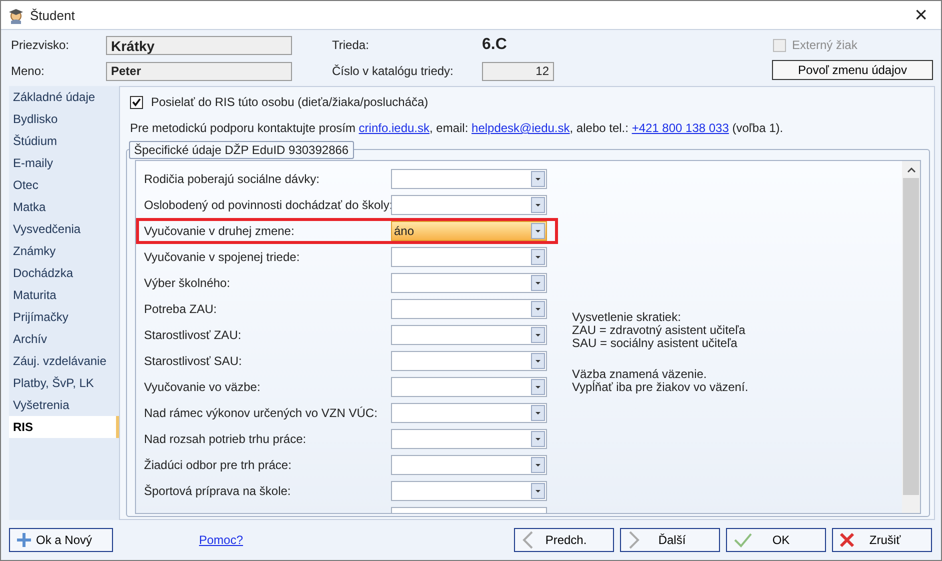 Image resolution: width=942 pixels, height=561 pixels. I want to click on sidebar-item: Základné údaje, so click(64, 97).